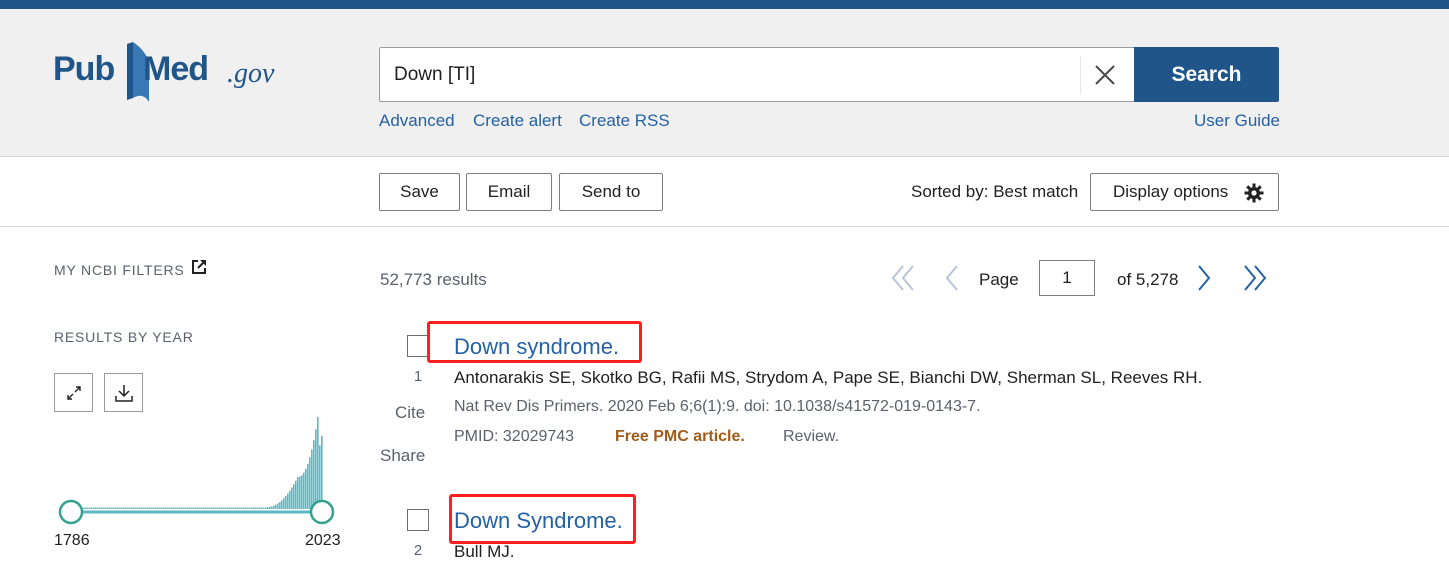 The image size is (1449, 572). Describe the element at coordinates (1204, 278) in the screenshot. I see `next-page-icon` at that location.